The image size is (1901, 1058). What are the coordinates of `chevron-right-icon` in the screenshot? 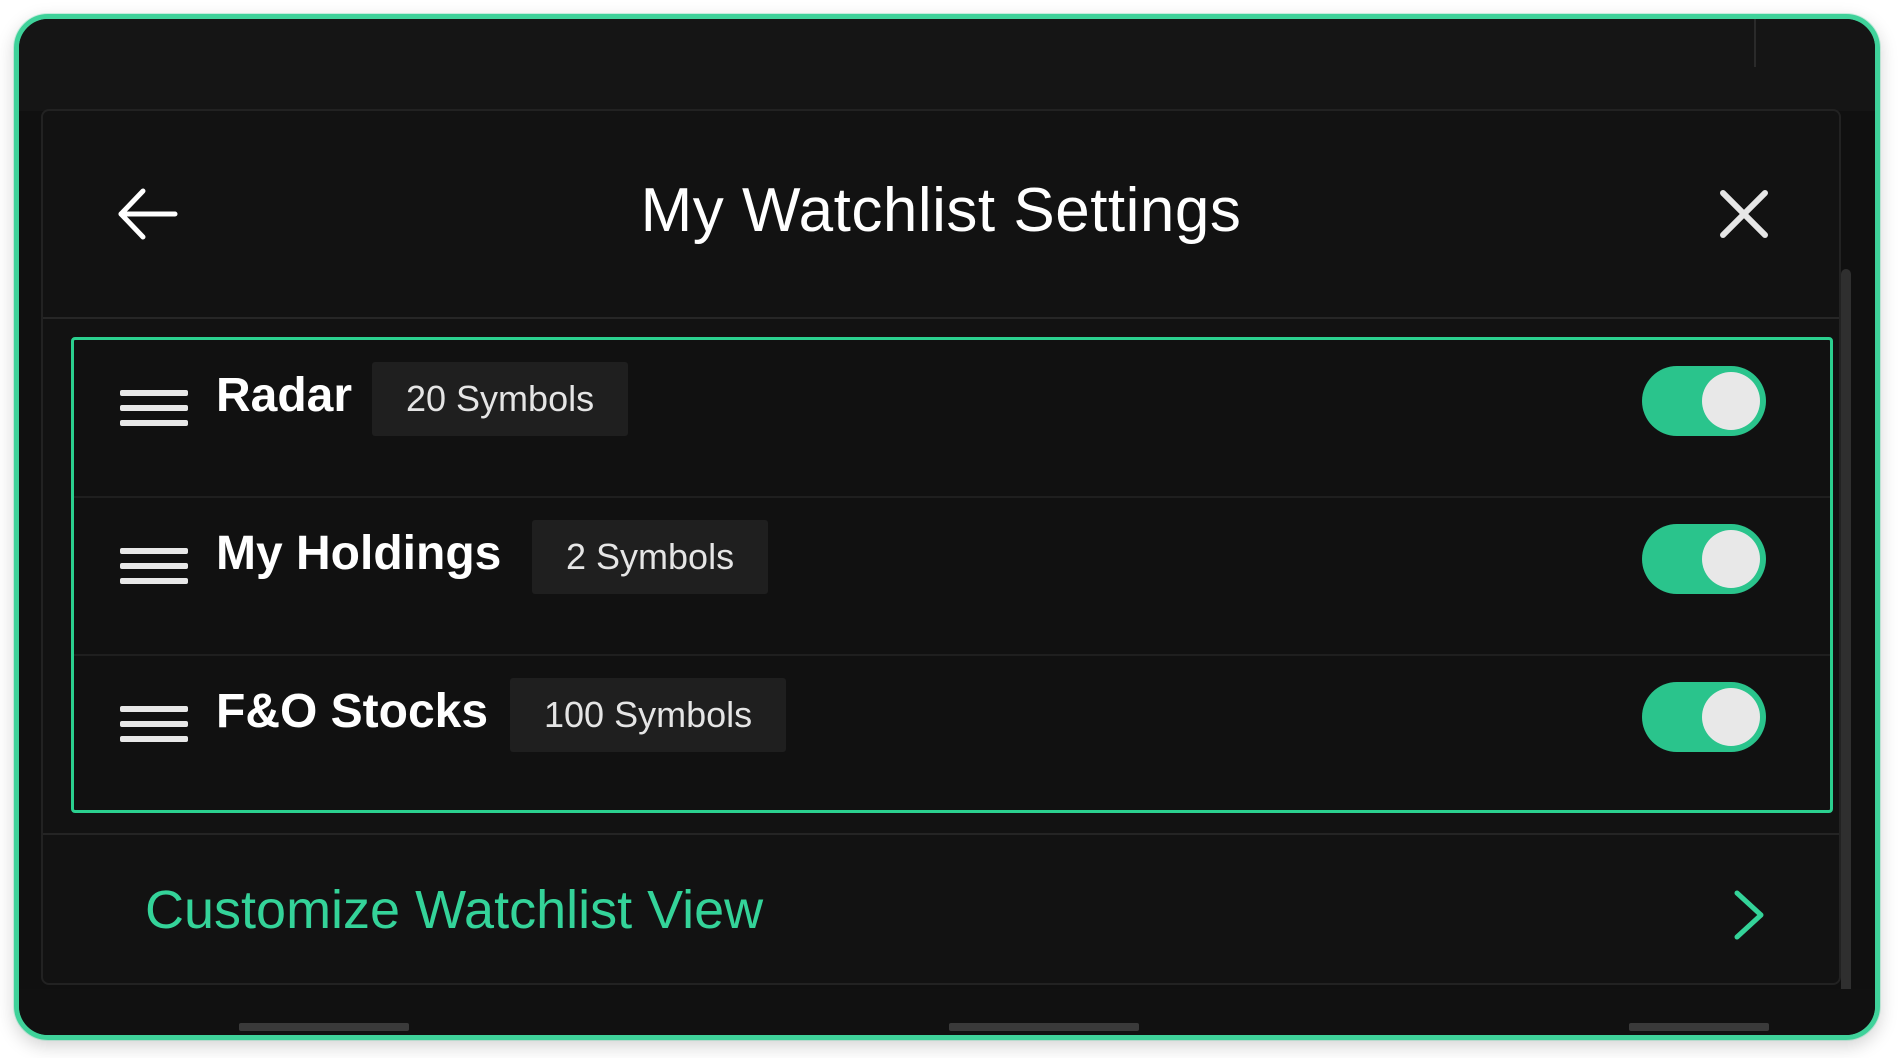 It's located at (1749, 915).